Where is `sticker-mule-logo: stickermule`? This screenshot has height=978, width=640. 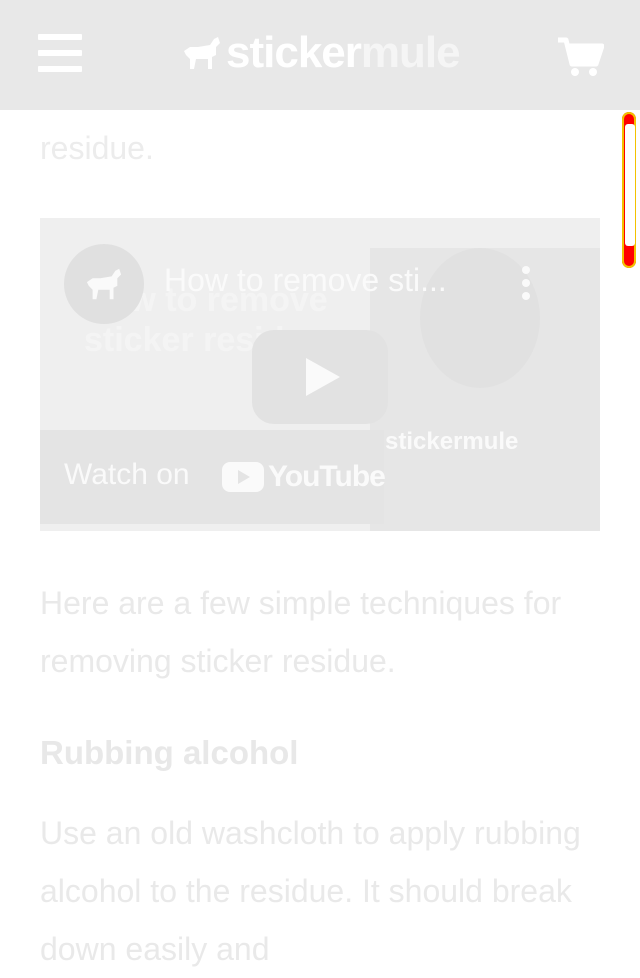 sticker-mule-logo: stickermule is located at coordinates (320, 53).